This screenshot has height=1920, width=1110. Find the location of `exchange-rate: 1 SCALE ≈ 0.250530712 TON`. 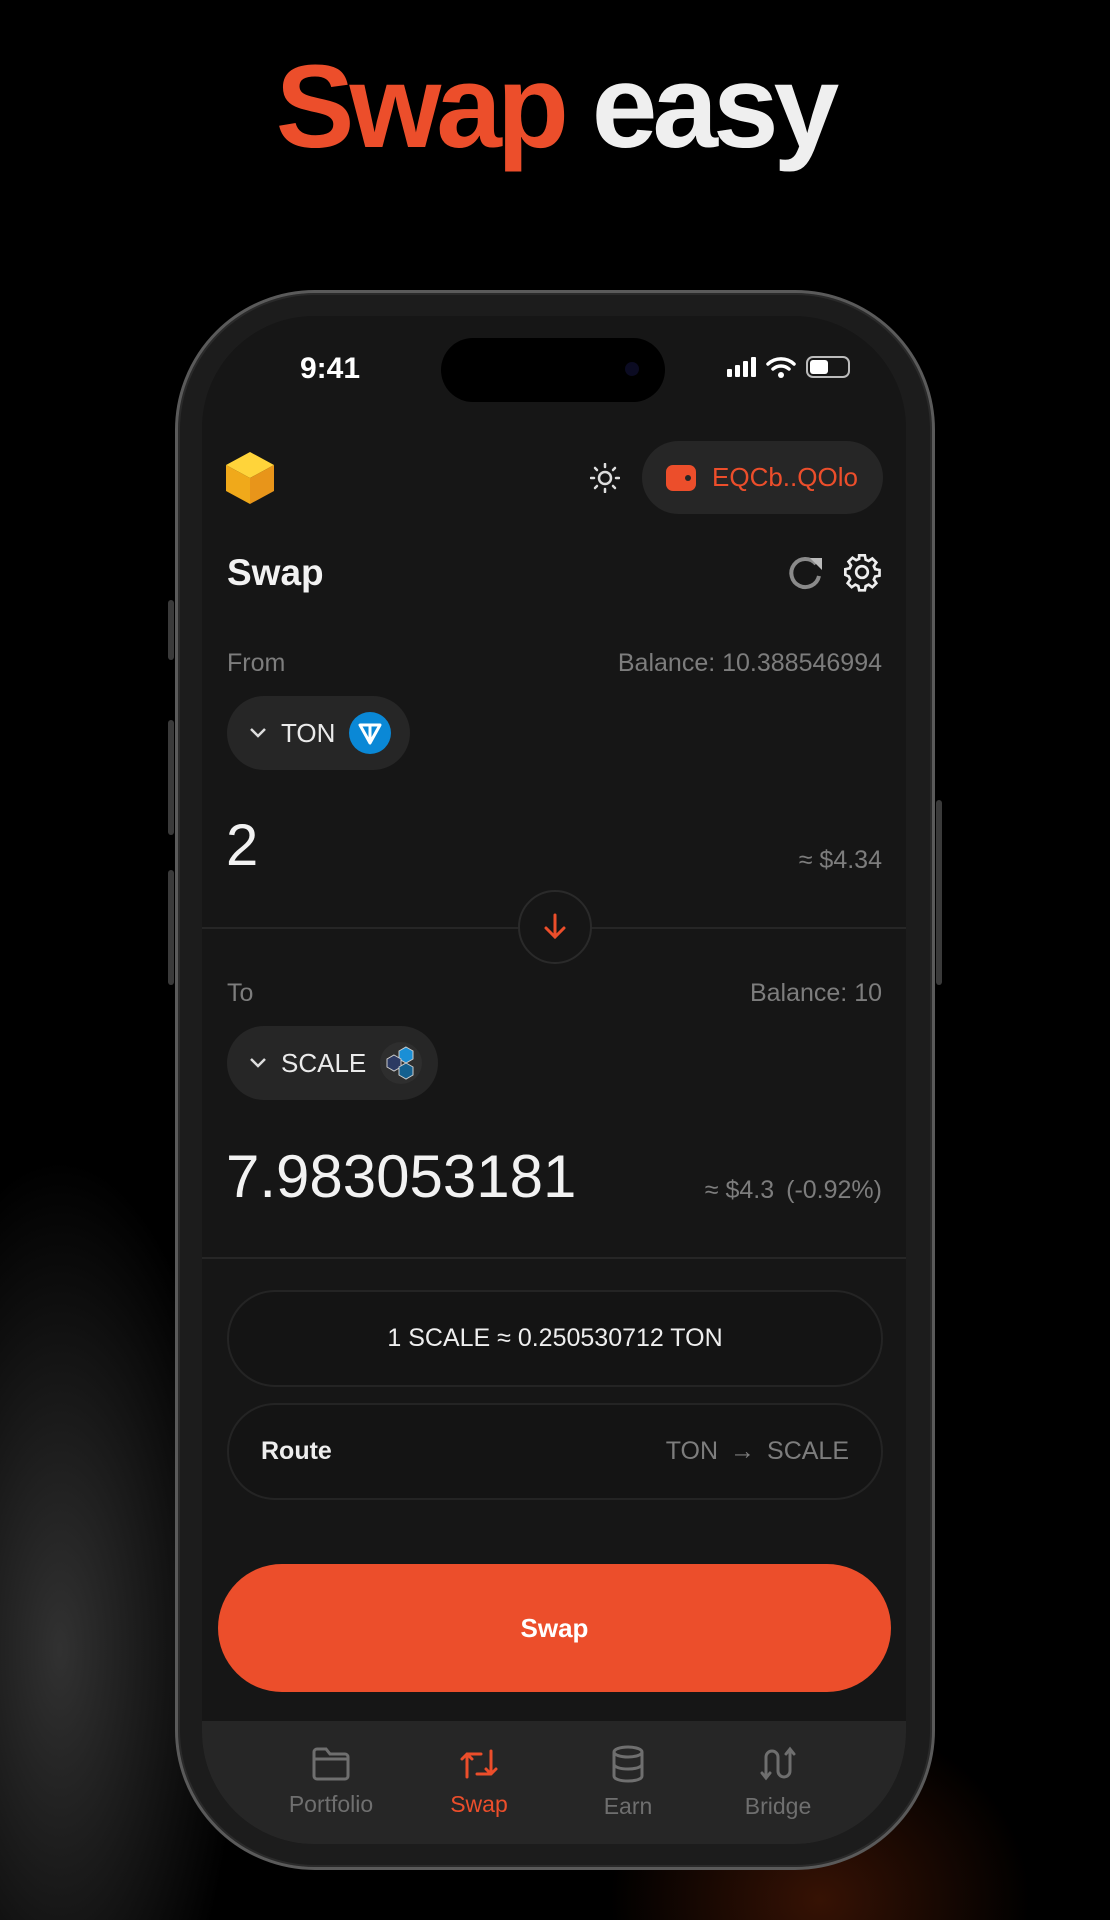

exchange-rate: 1 SCALE ≈ 0.250530712 TON is located at coordinates (555, 1338).